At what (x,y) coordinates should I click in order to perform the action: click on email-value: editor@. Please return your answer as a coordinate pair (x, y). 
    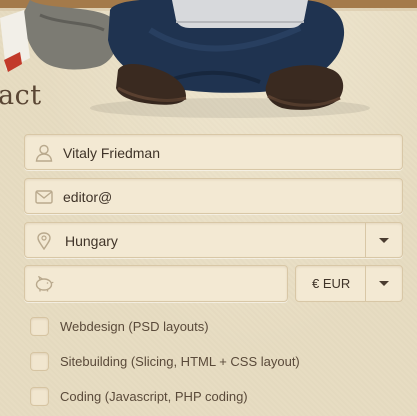
    Looking at the image, I should click on (88, 197).